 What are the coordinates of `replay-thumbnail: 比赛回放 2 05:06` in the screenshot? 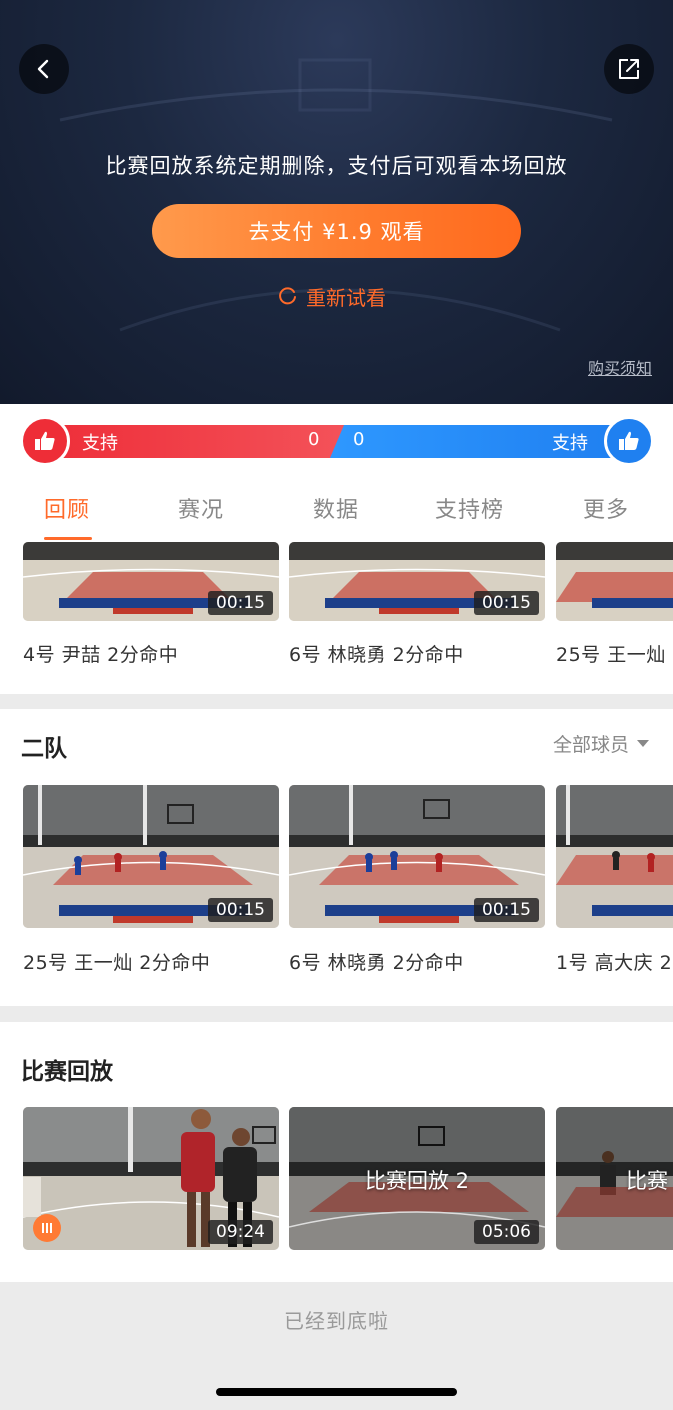 It's located at (417, 1178).